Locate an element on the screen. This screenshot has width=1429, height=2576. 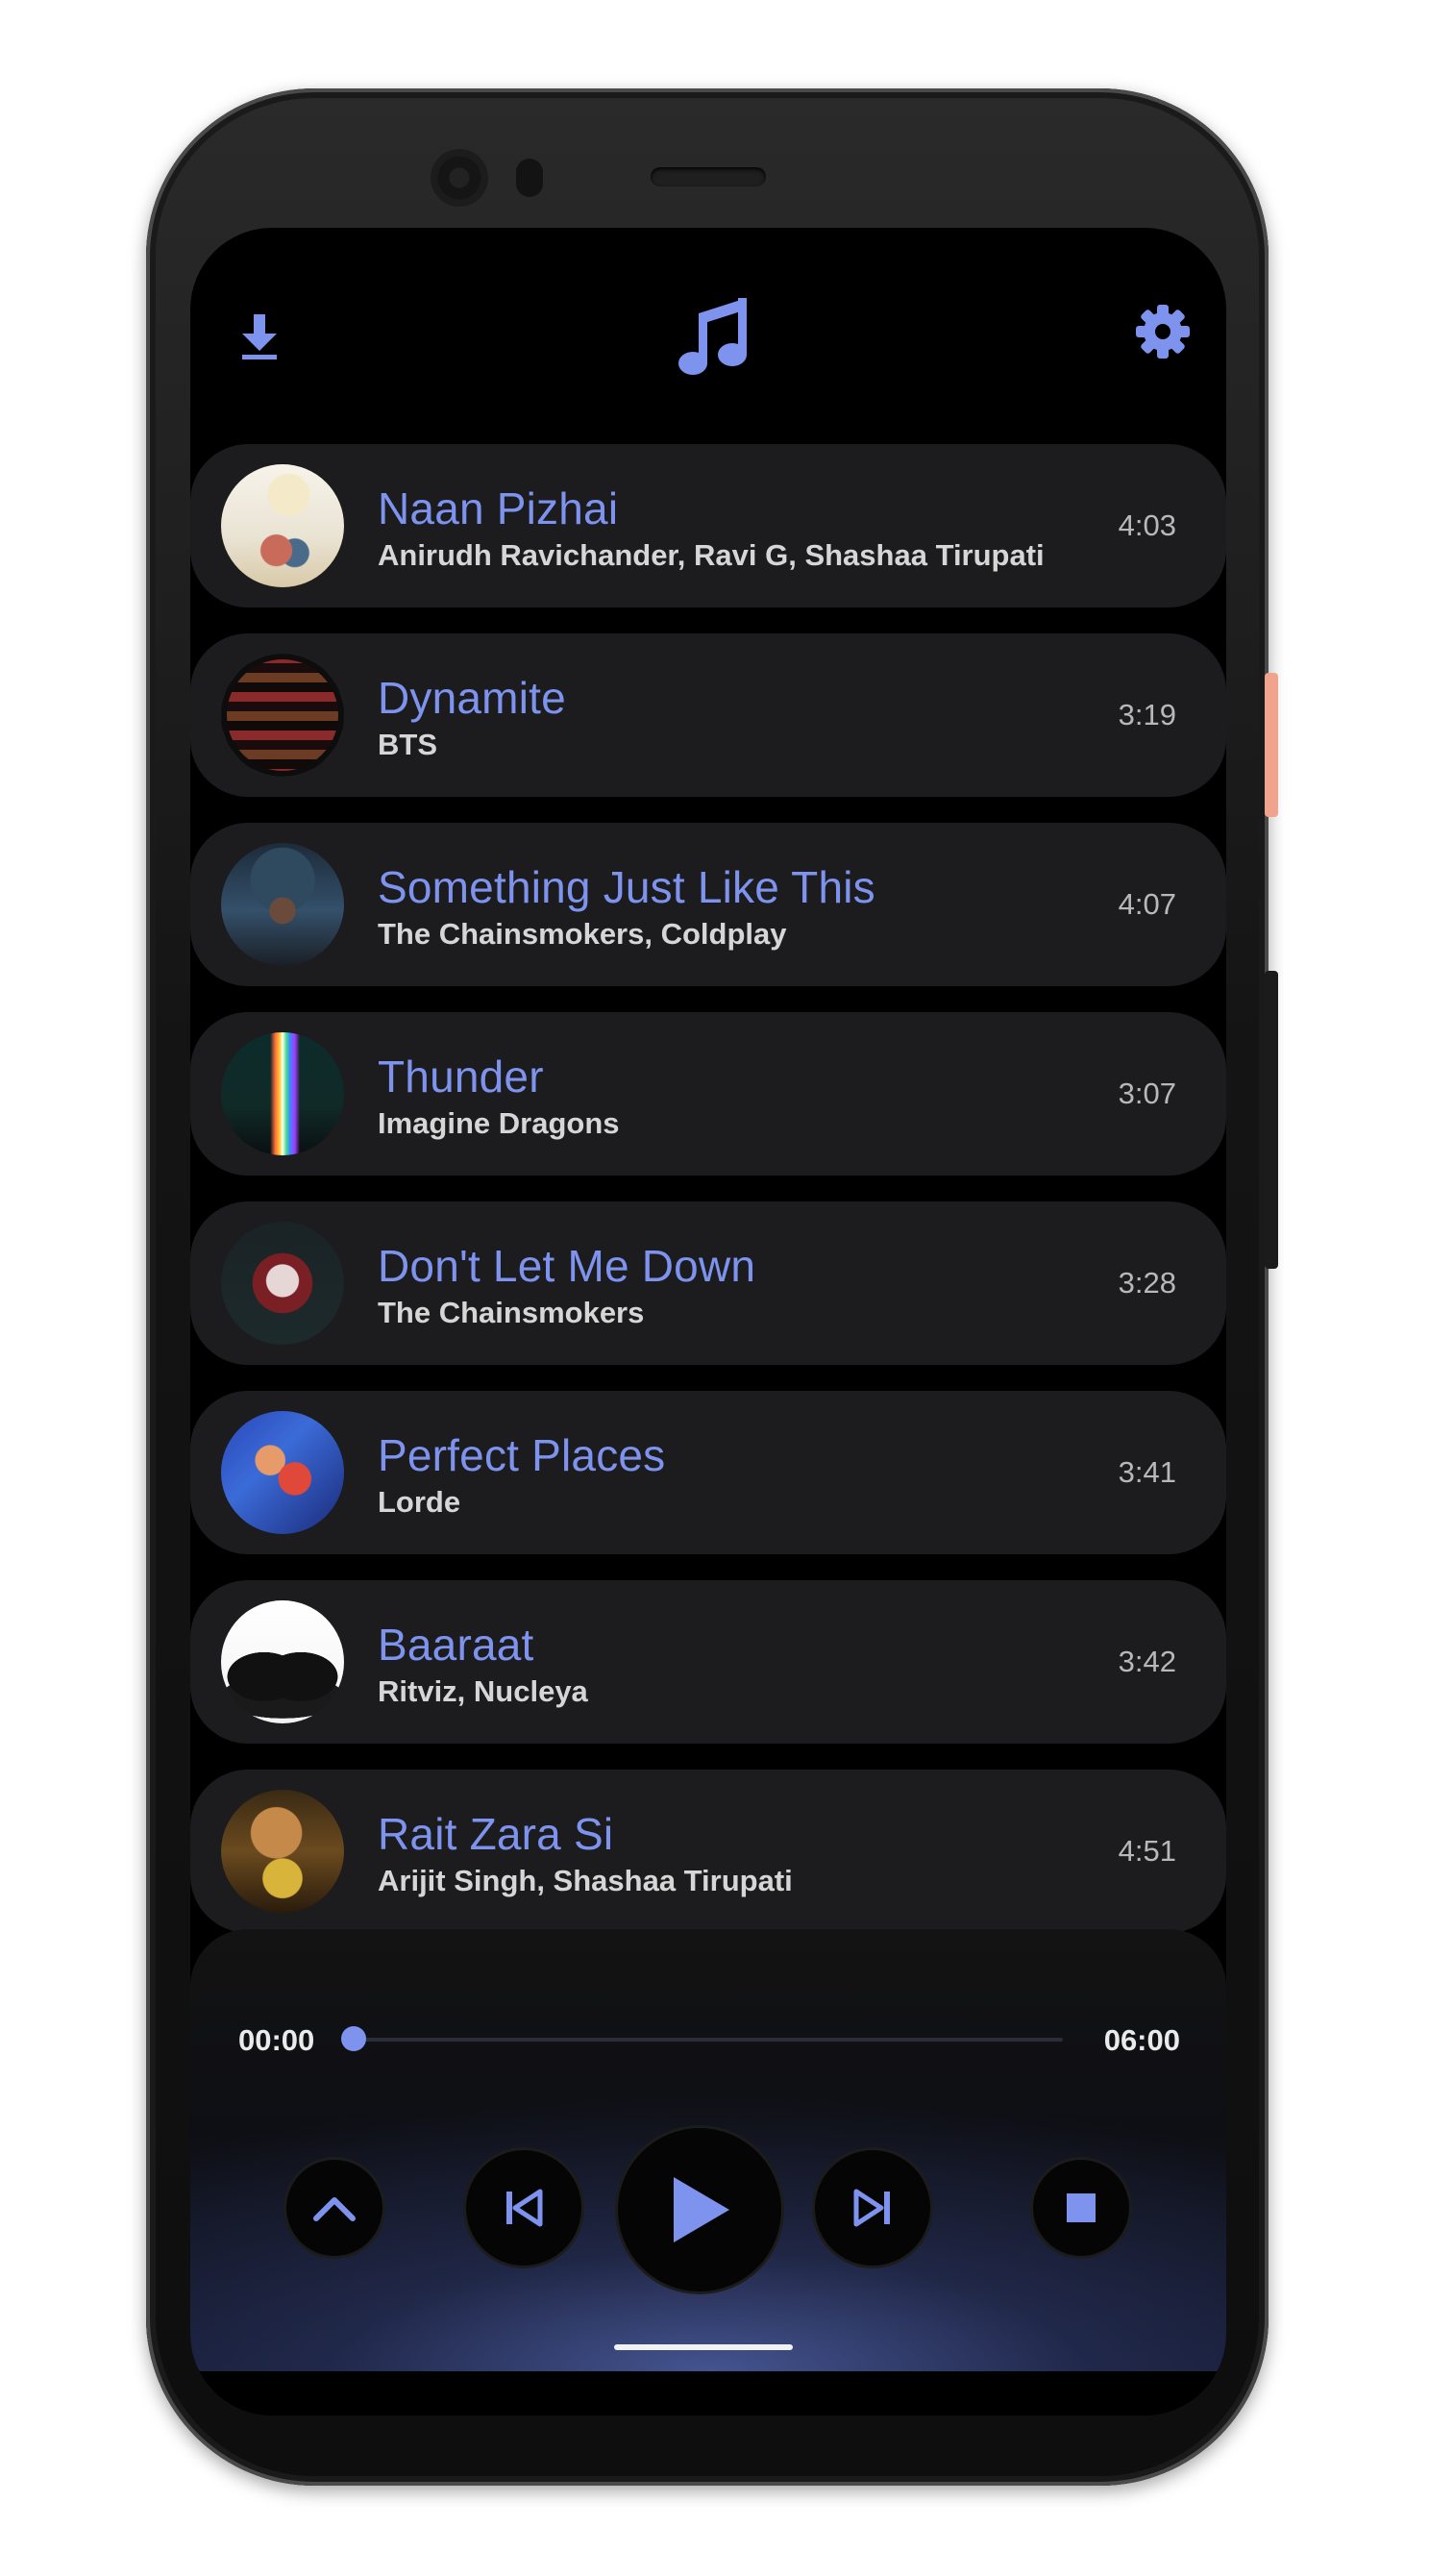
song-artist: Arijit Singh, Shashaa Tirupati is located at coordinates (585, 1881).